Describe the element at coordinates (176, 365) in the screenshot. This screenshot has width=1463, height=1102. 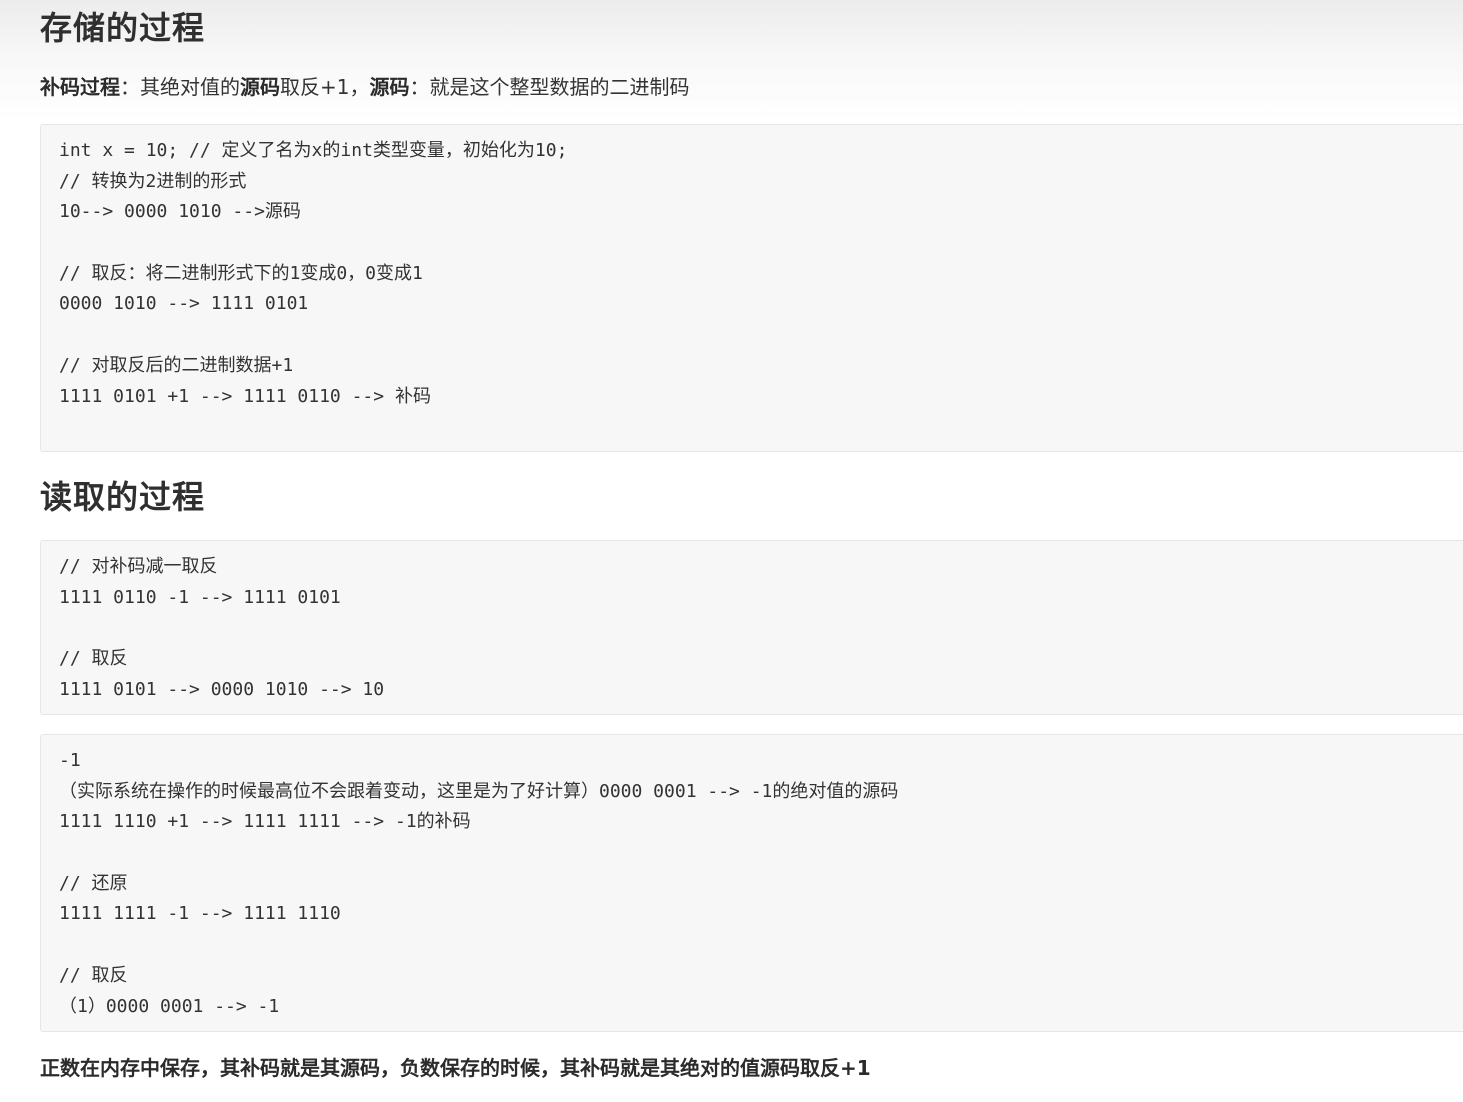
I see `code-line: // 对取反后的二进制数据+1` at that location.